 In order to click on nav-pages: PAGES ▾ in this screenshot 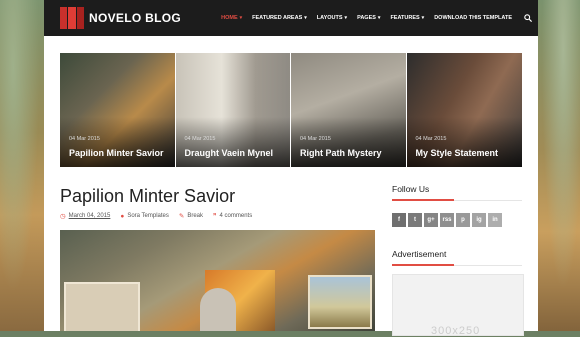, I will do `click(368, 18)`.